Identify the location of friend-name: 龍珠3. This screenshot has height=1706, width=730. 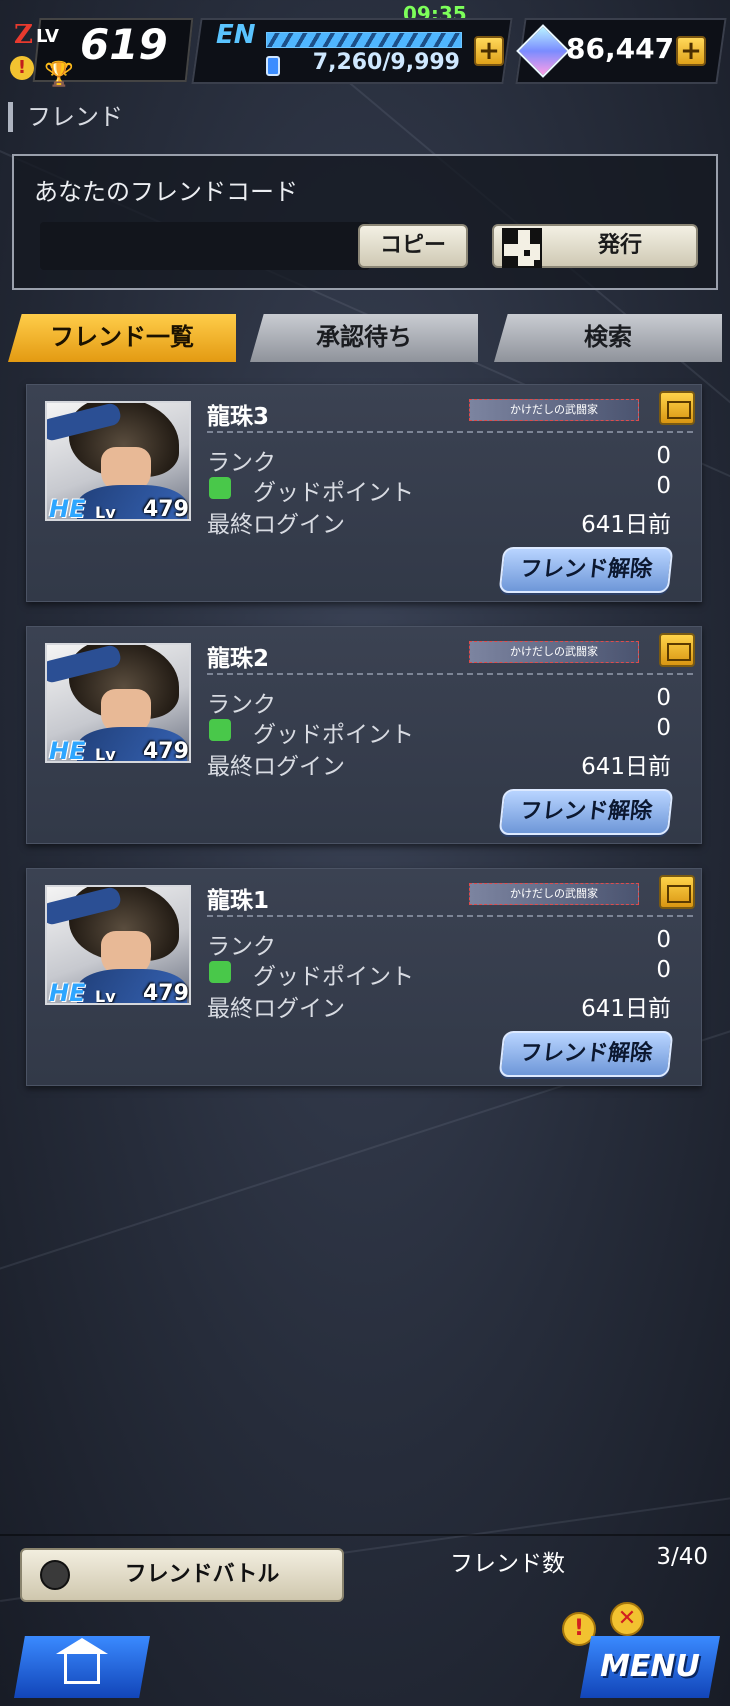
(238, 417).